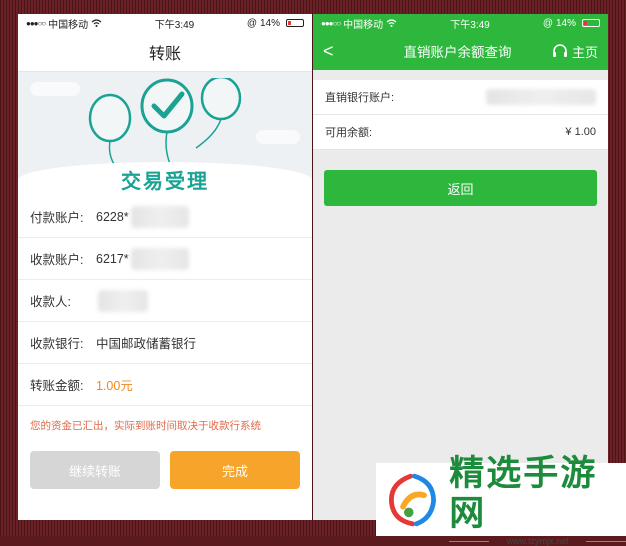 The width and height of the screenshot is (626, 546). I want to click on transfer-amount: 1.00元, so click(114, 386).